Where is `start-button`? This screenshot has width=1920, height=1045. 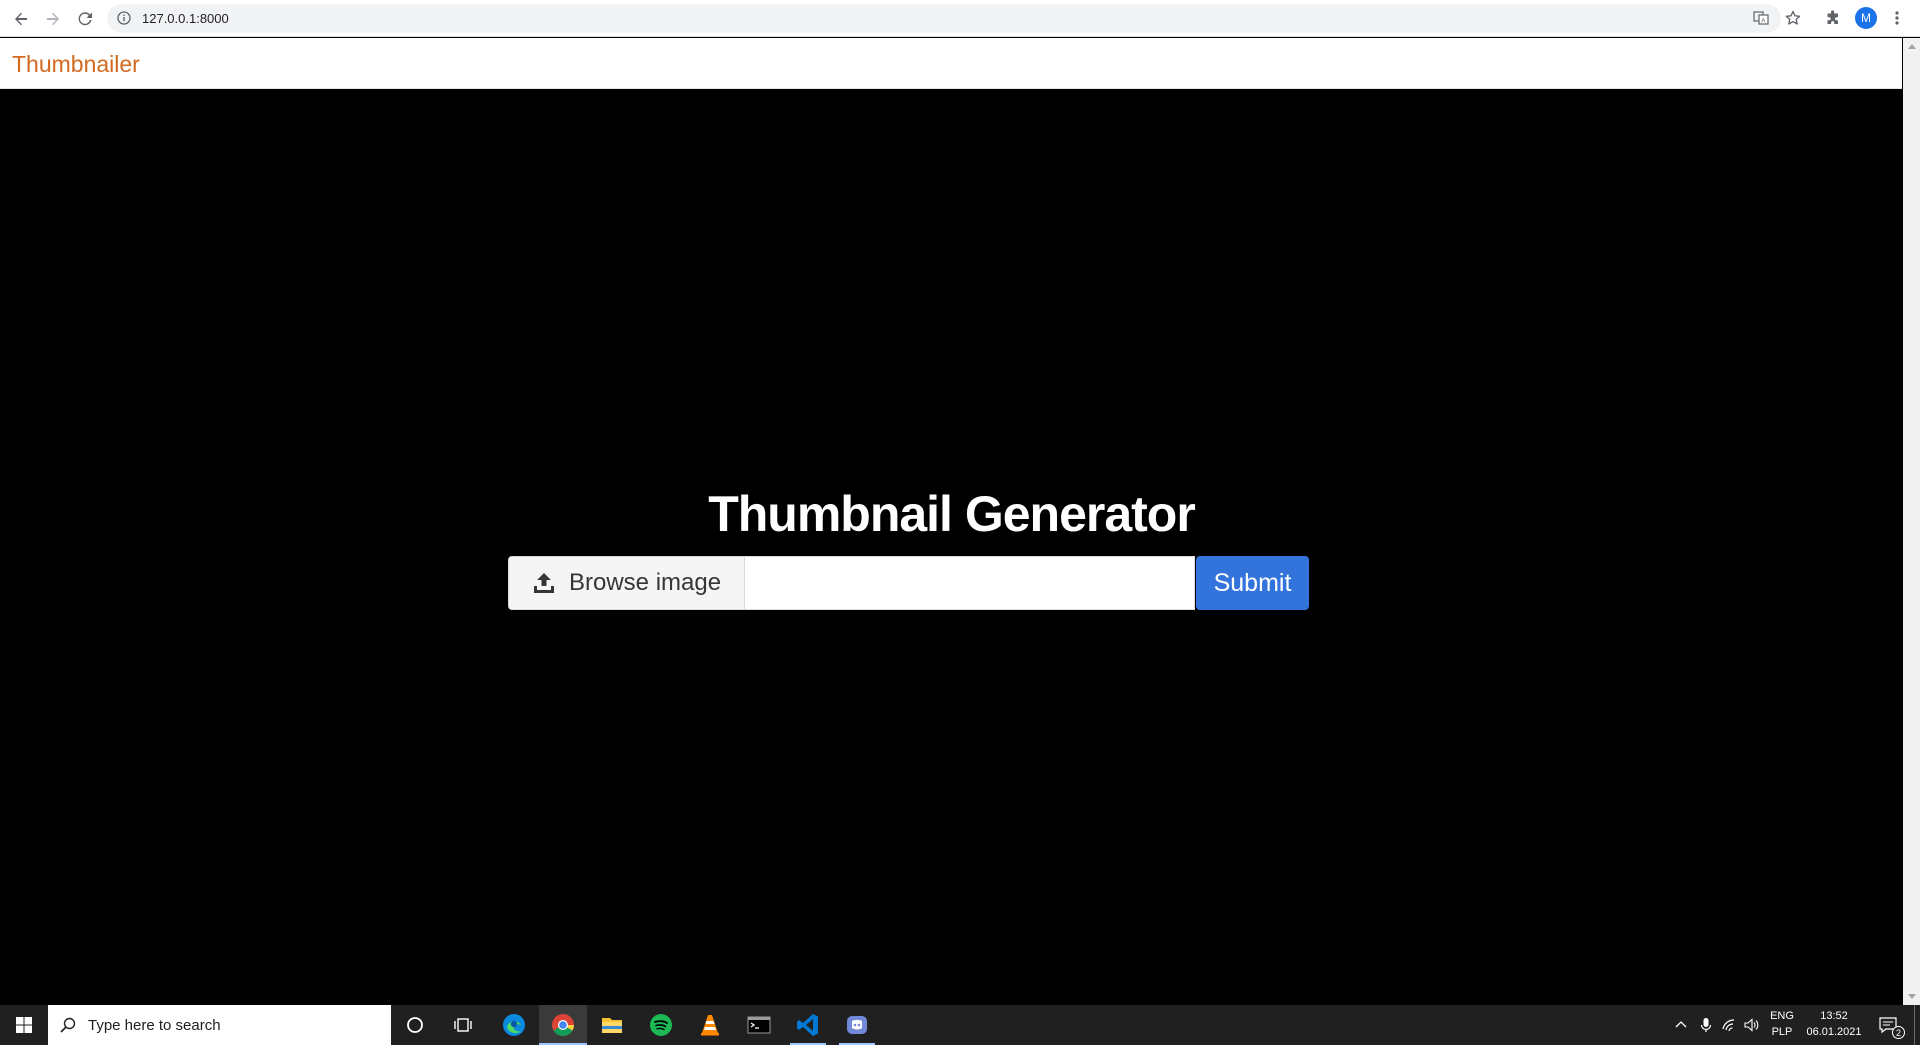
start-button is located at coordinates (24, 1025).